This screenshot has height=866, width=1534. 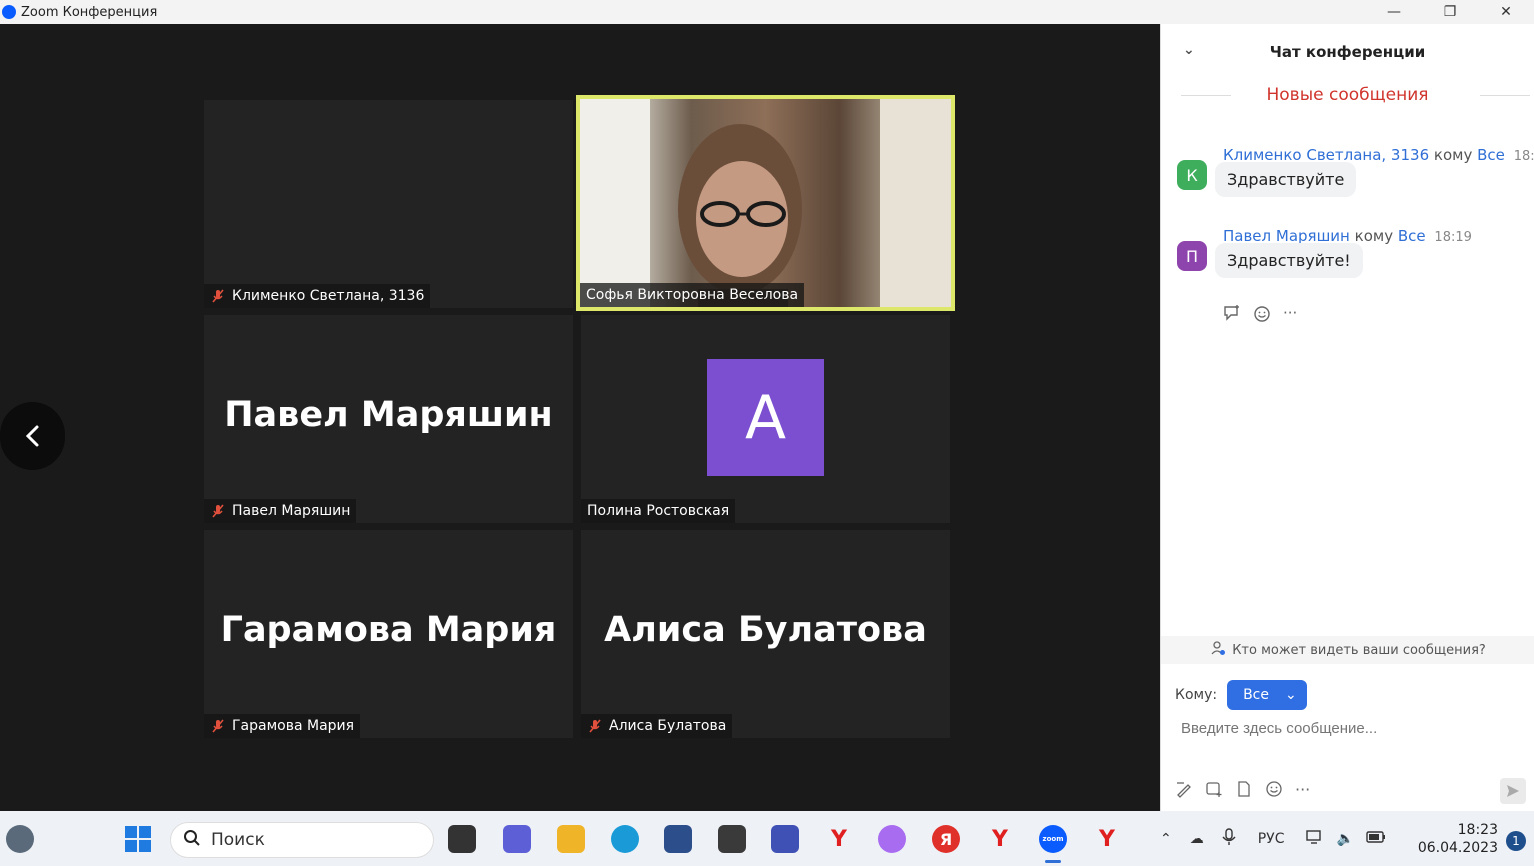 I want to click on app-chart-icon, so click(x=785, y=839).